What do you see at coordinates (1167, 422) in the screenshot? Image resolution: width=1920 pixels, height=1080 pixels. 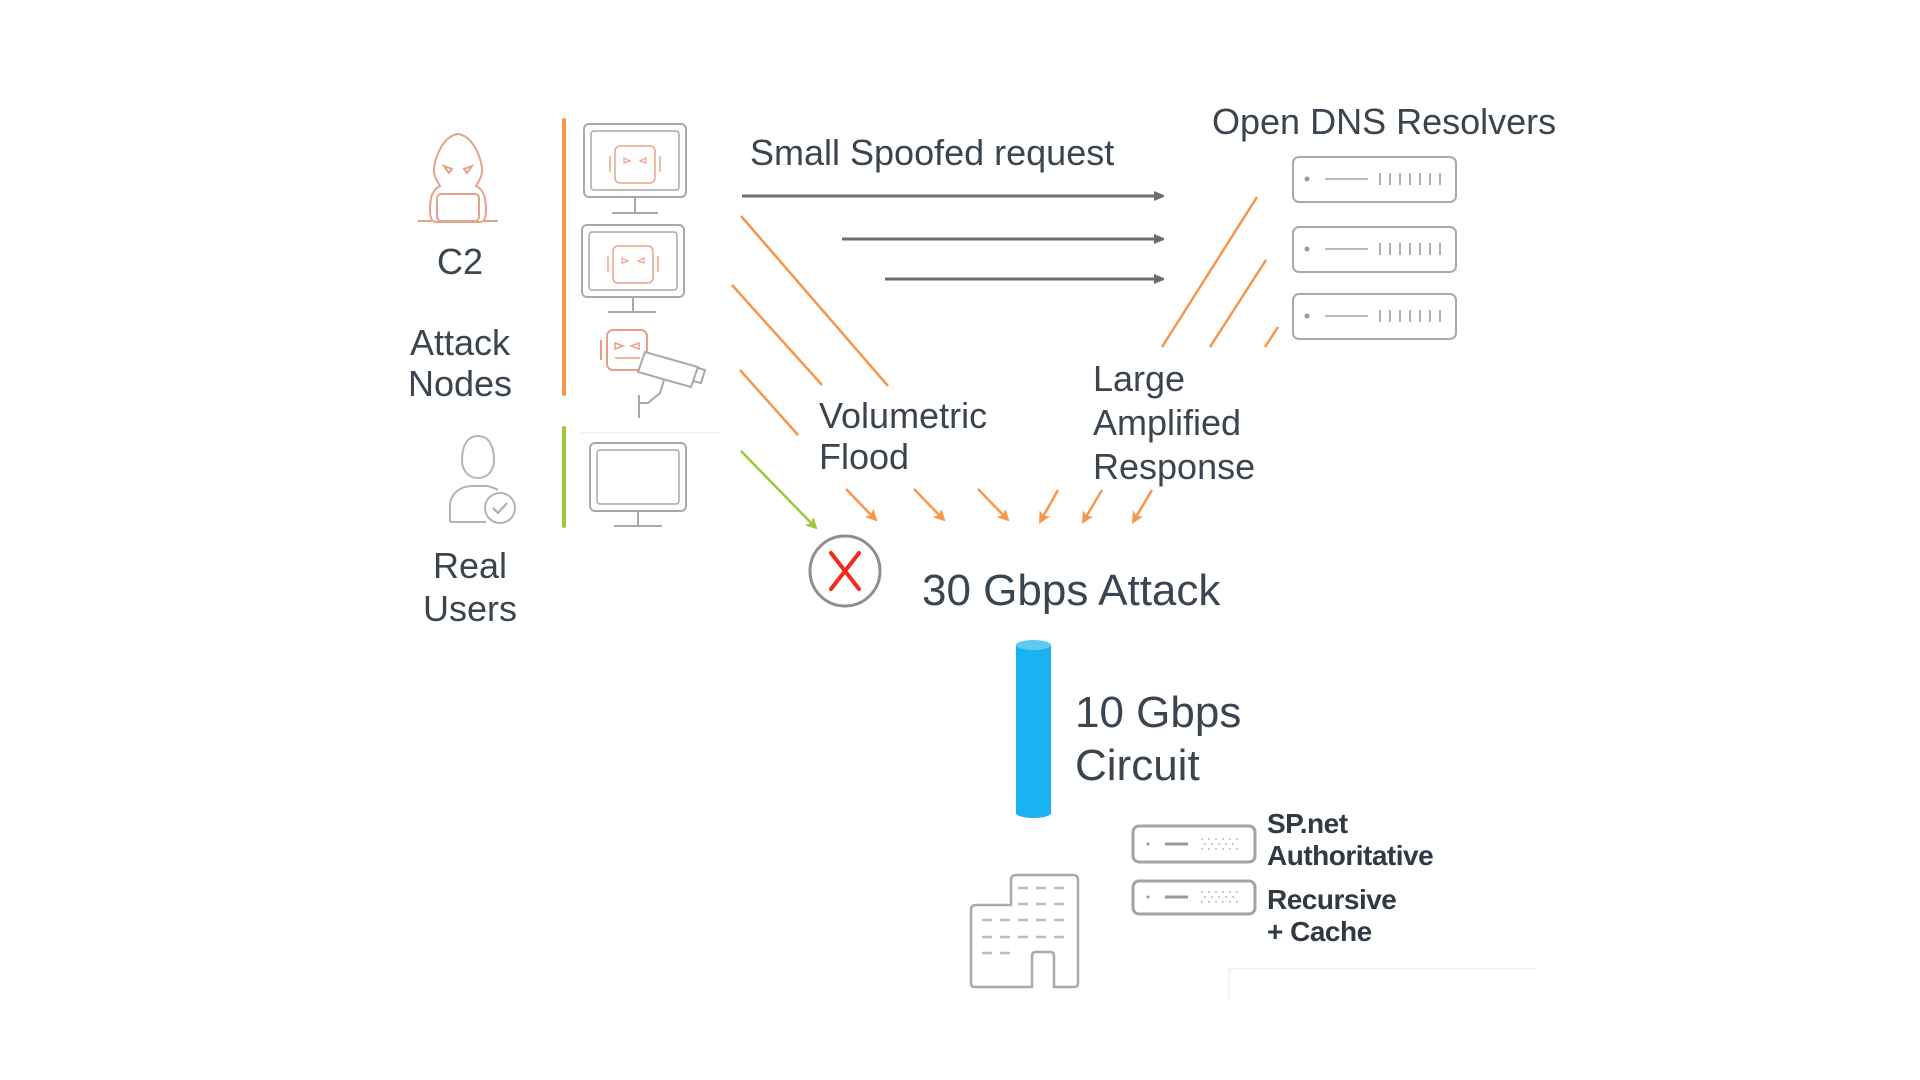 I see `amplified-response-label-line2: Amplified` at bounding box center [1167, 422].